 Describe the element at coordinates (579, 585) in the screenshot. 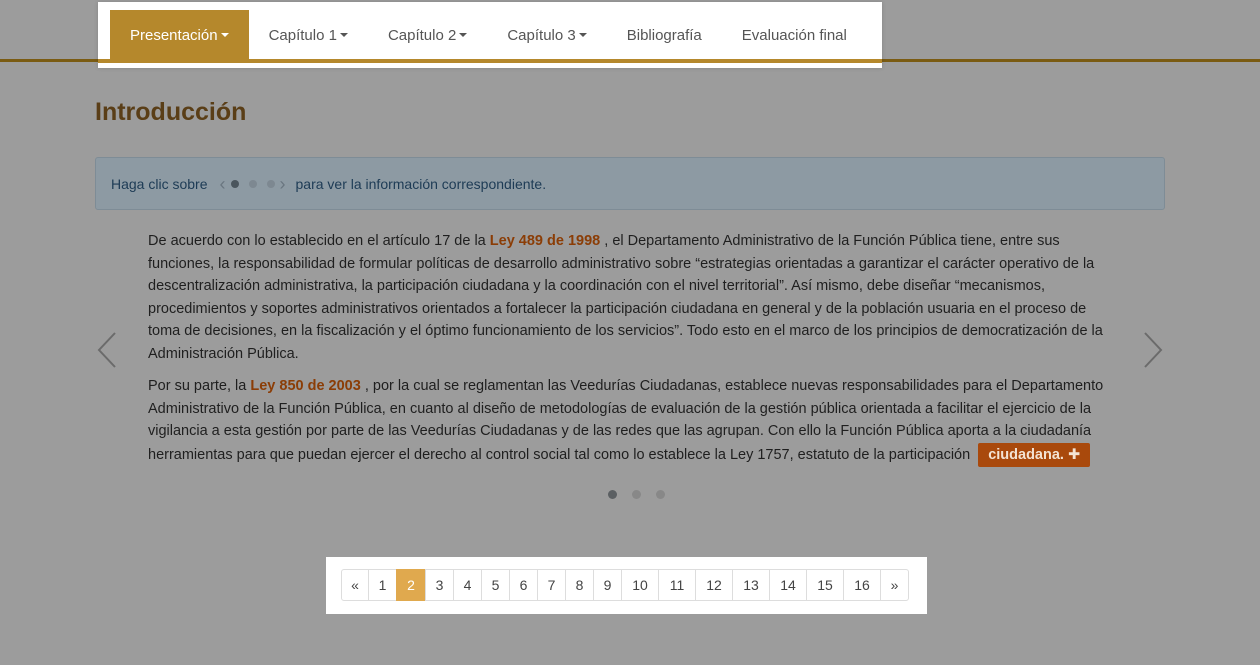

I see `pagination-page-8: 8` at that location.